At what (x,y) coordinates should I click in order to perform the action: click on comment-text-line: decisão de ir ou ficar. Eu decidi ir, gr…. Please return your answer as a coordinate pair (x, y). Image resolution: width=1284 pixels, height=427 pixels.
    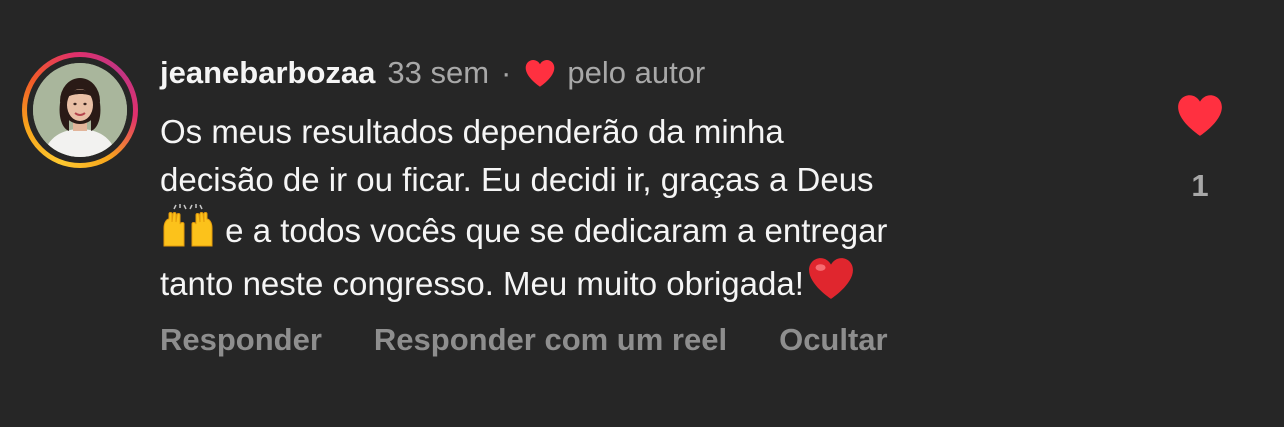
    Looking at the image, I should click on (517, 179).